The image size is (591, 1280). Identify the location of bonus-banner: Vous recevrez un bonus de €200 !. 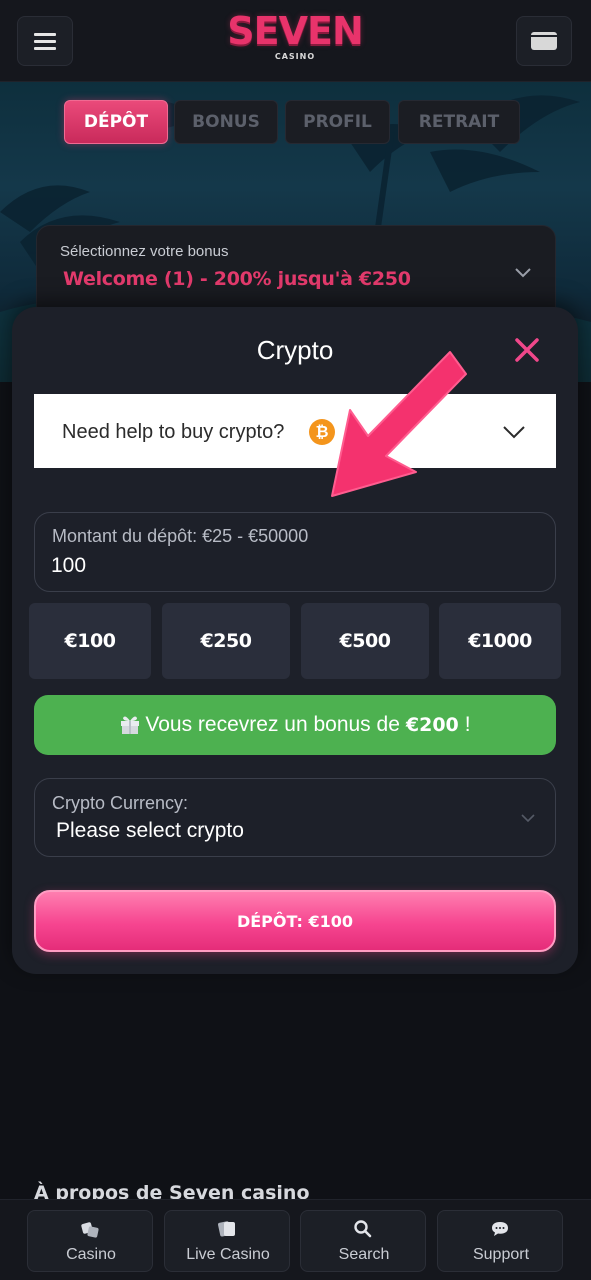
(295, 725).